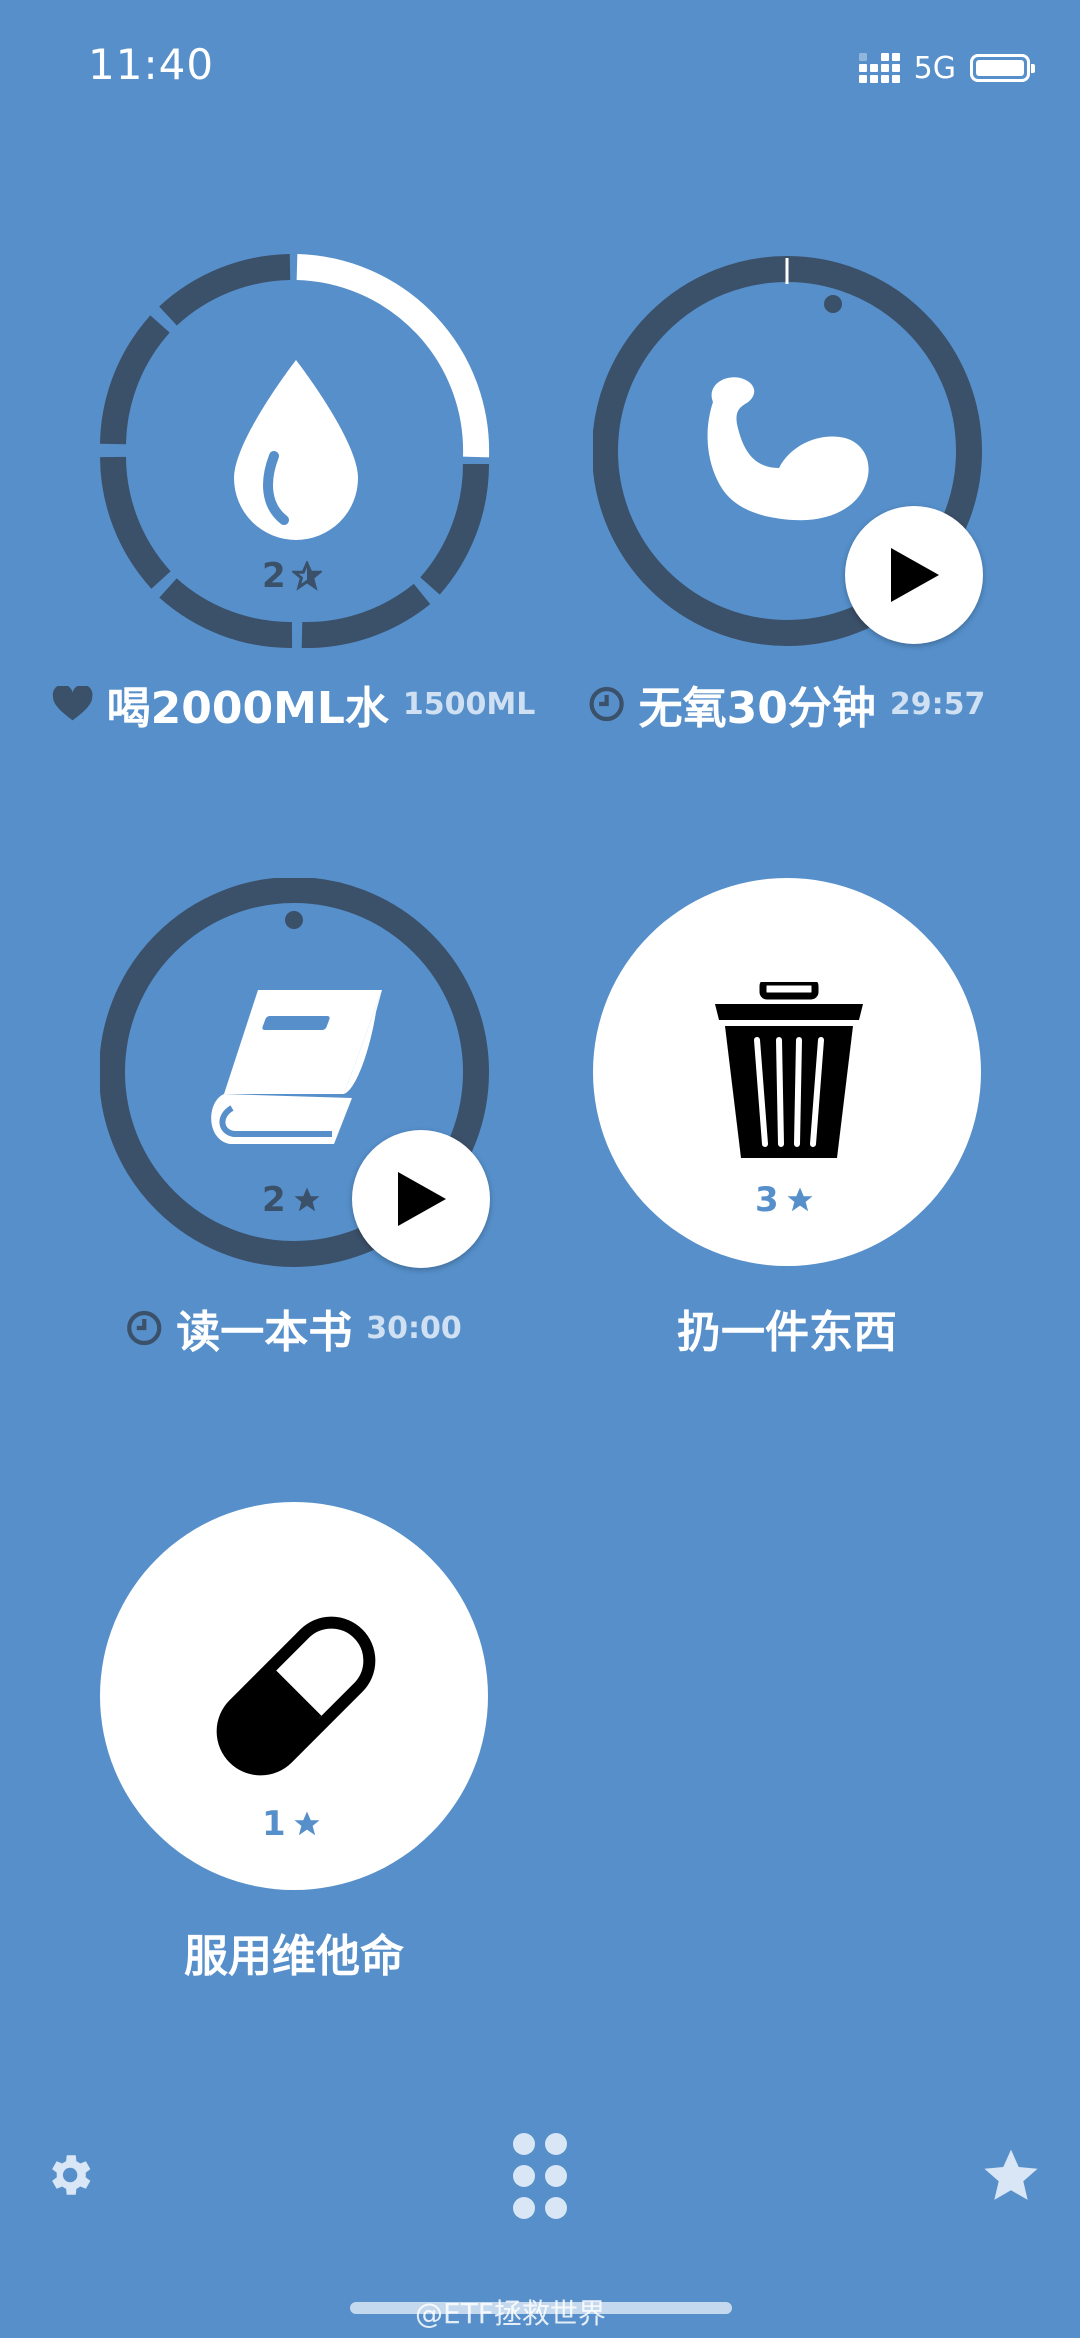 The image size is (1080, 2338). Describe the element at coordinates (540, 2178) in the screenshot. I see `grid-icon` at that location.